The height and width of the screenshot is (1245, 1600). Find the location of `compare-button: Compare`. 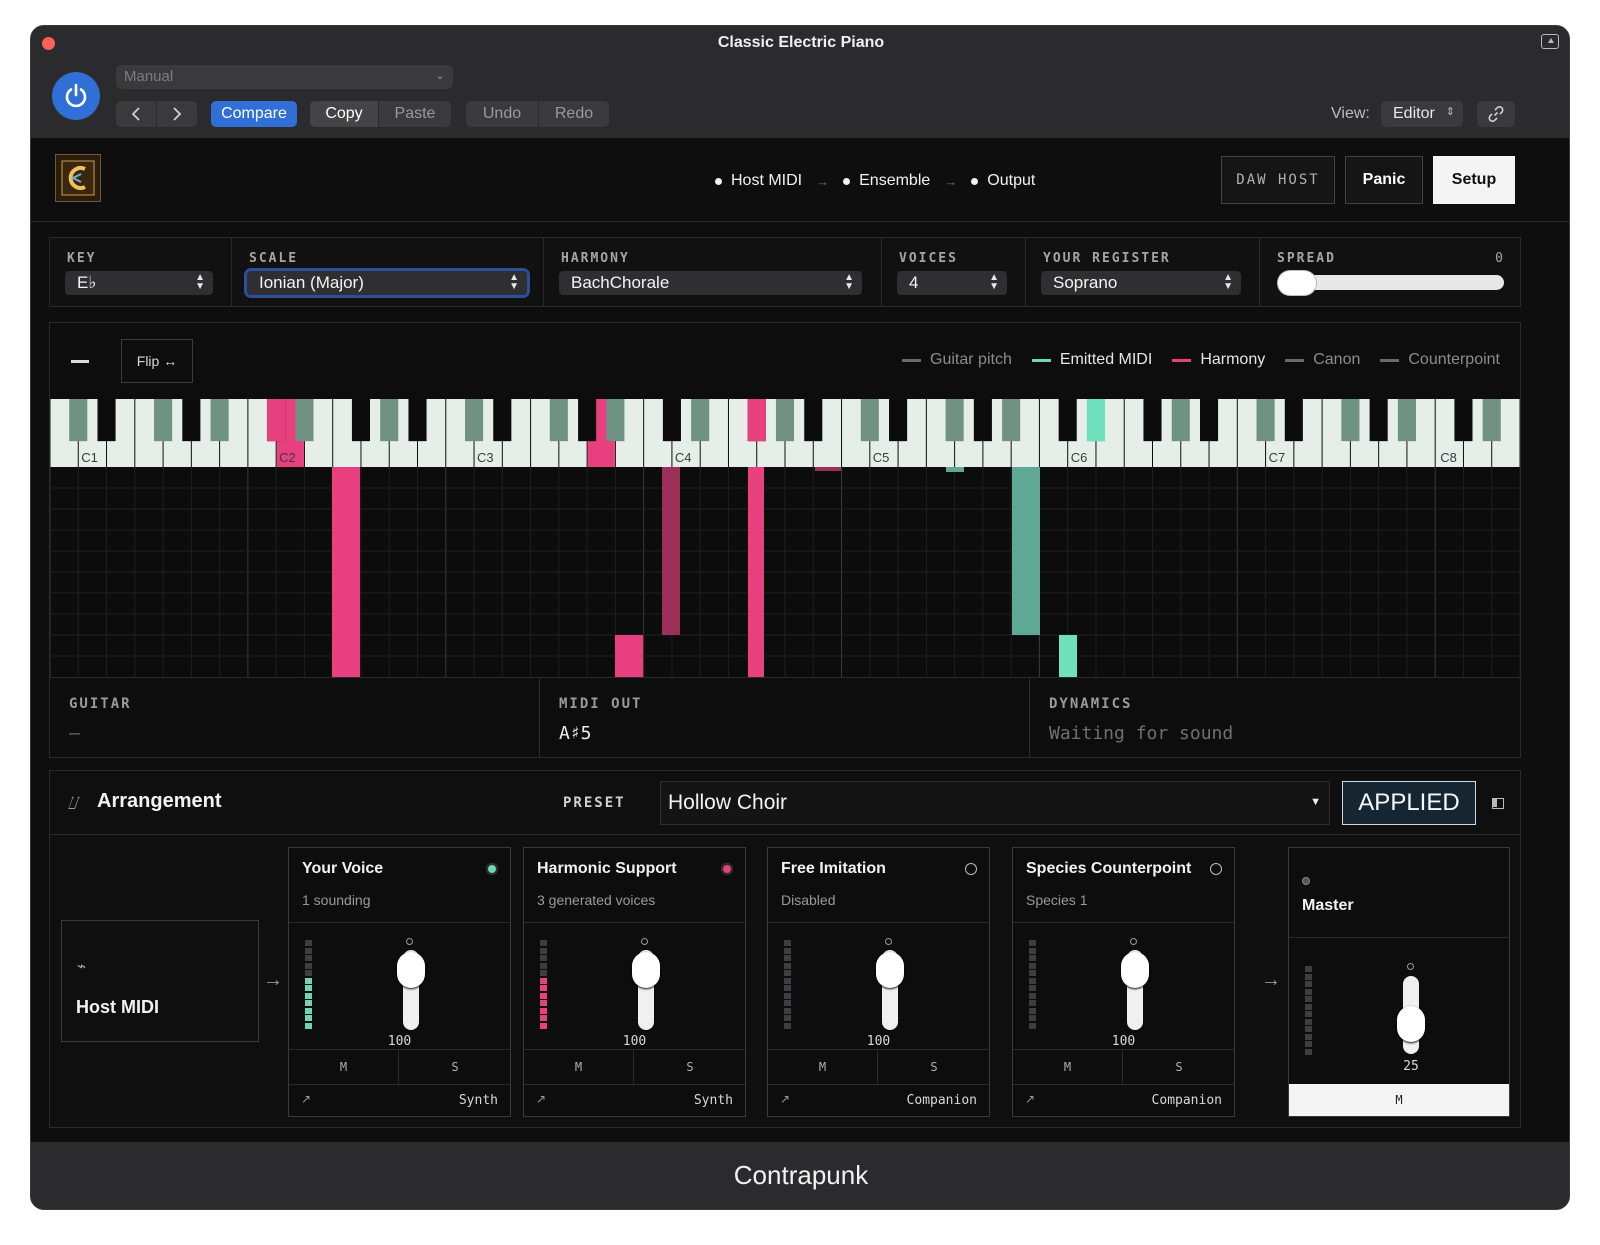

compare-button: Compare is located at coordinates (254, 114).